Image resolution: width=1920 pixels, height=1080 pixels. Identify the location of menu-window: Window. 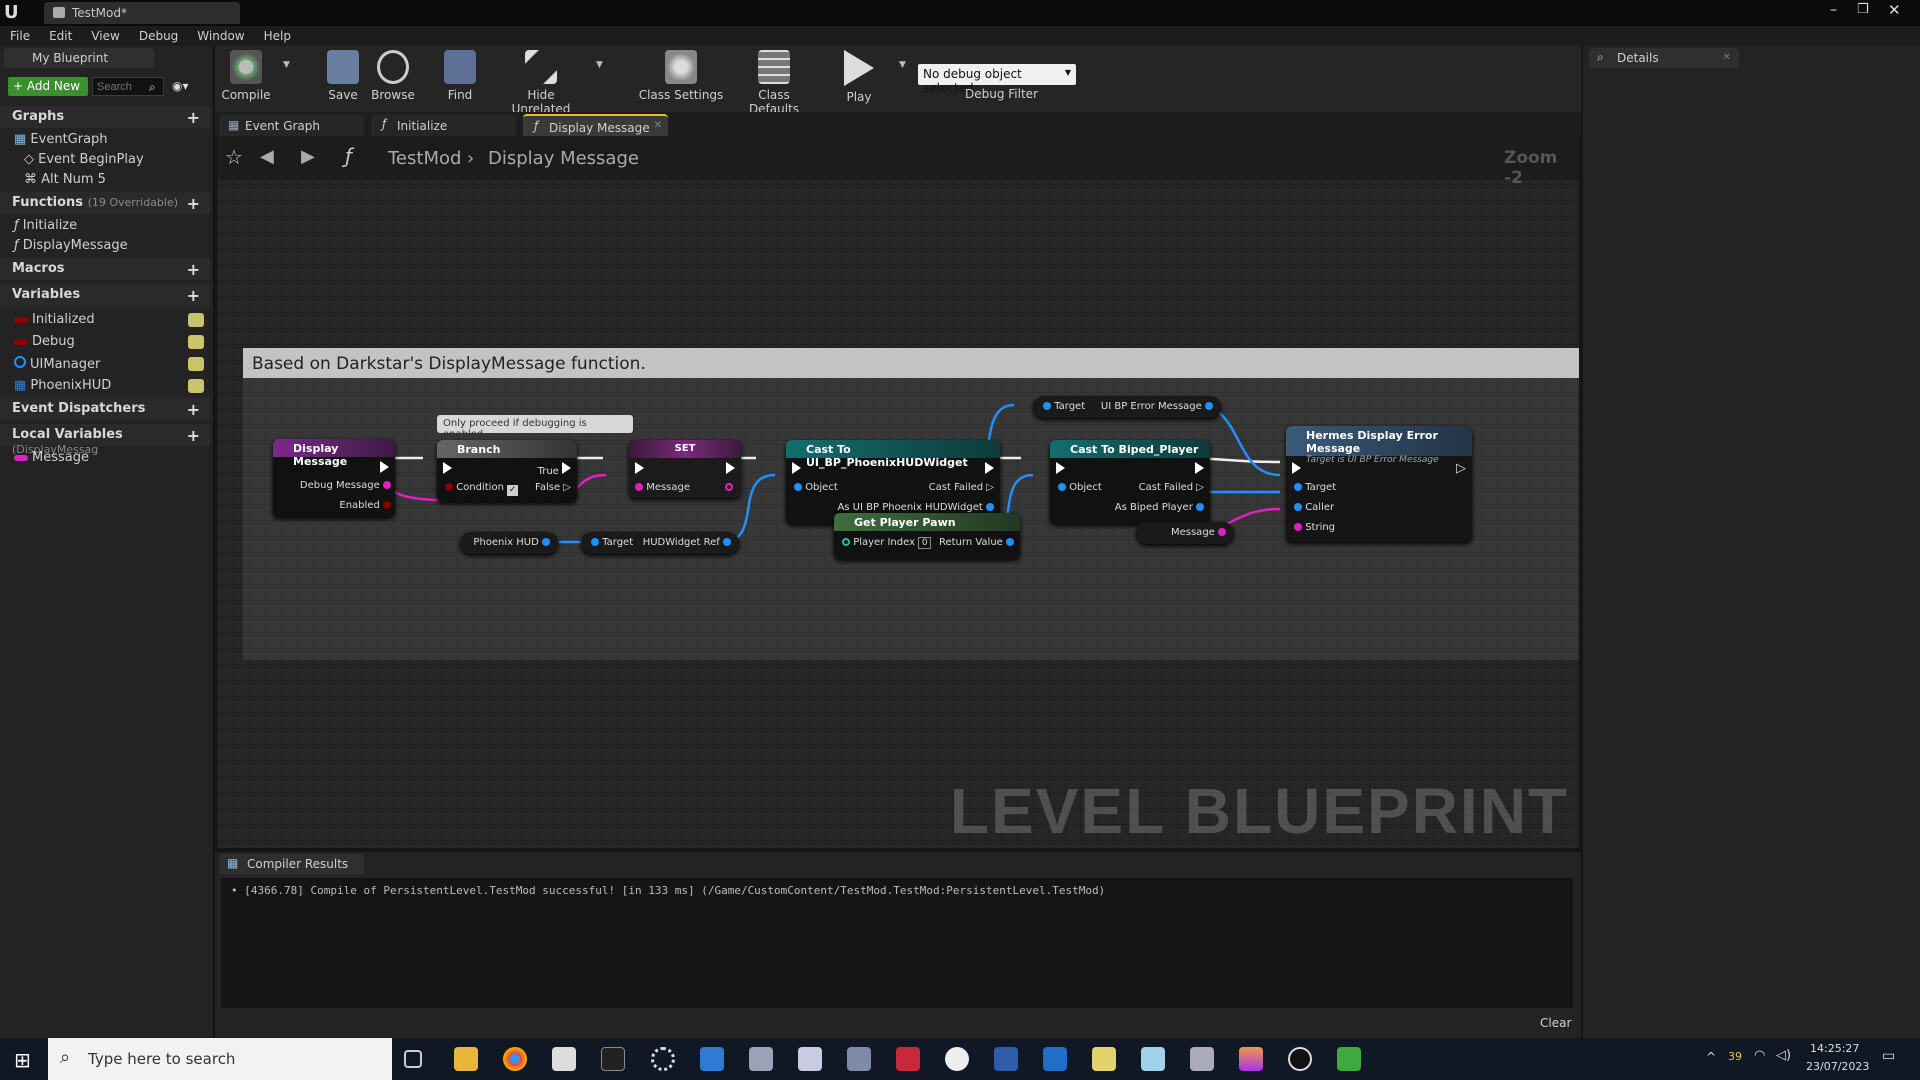
(220, 34).